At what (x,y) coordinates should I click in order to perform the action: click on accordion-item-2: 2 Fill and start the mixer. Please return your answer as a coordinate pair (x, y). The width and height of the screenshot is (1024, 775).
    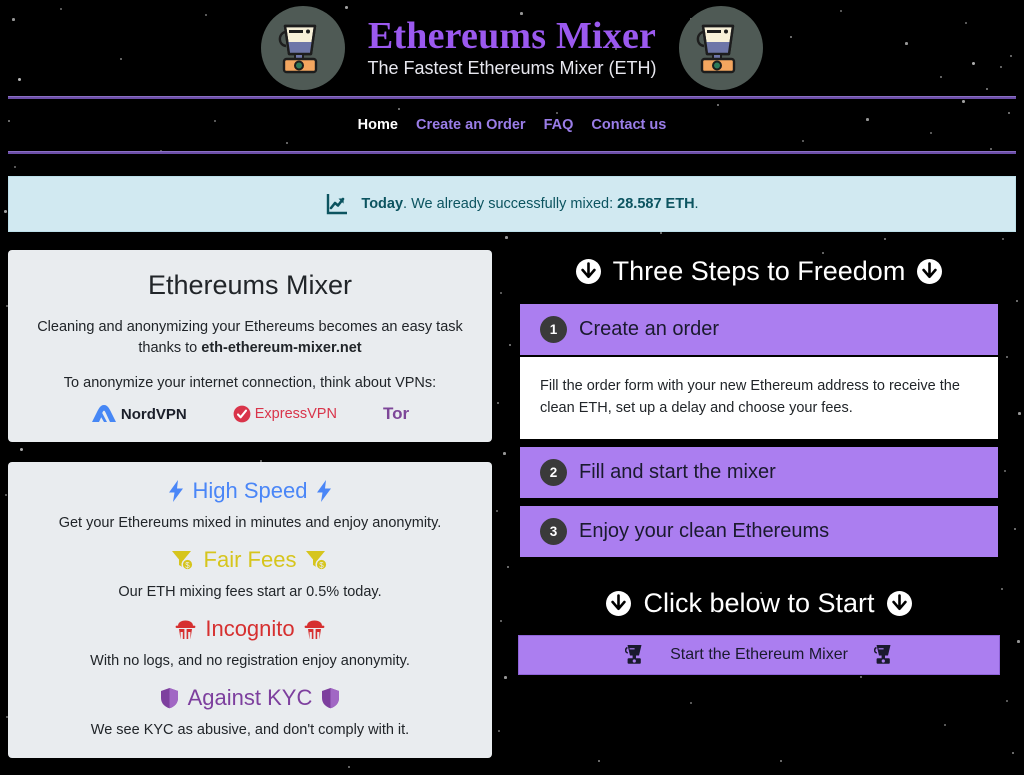
    Looking at the image, I should click on (759, 472).